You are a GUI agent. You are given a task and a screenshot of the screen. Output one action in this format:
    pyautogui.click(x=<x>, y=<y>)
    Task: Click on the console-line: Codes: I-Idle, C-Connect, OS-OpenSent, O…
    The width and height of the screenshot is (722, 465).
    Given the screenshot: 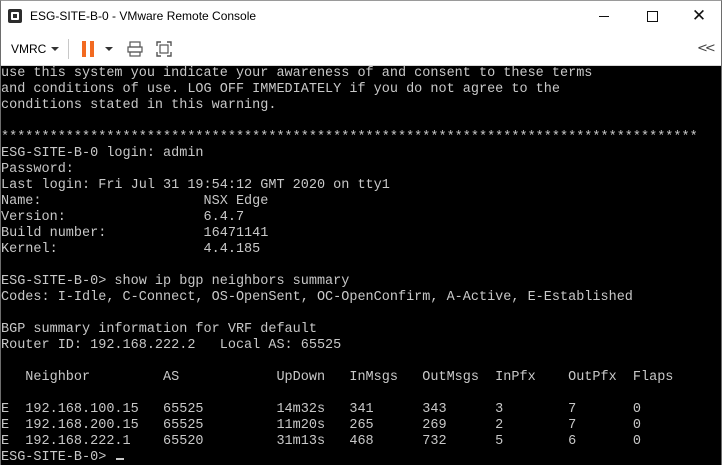 What is the action you would take?
    pyautogui.click(x=317, y=297)
    